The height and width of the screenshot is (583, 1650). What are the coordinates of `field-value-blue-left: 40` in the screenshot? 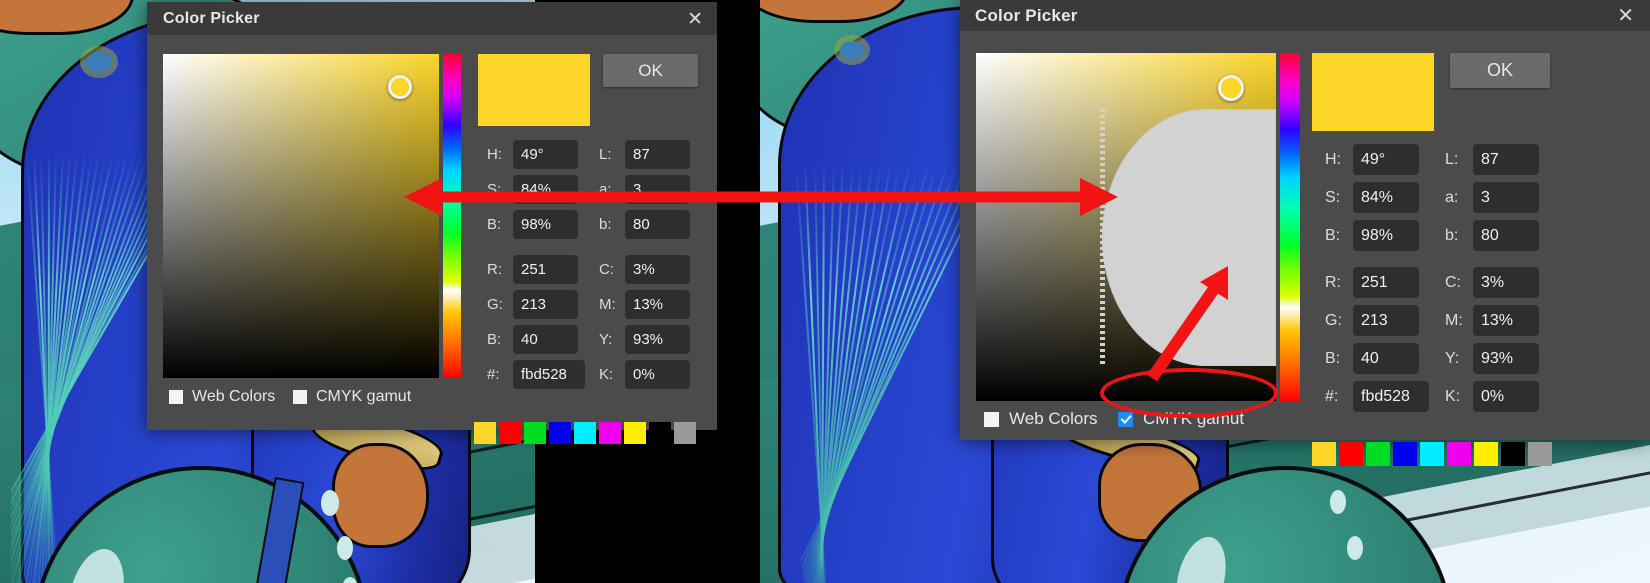 It's located at (545, 339).